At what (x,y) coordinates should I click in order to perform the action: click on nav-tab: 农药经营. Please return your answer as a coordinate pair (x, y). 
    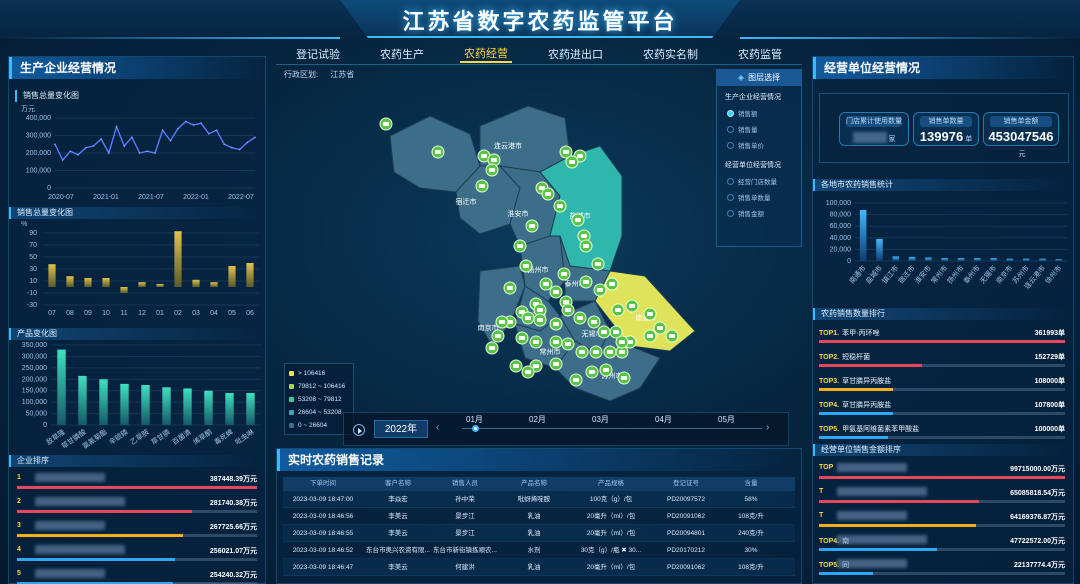
    Looking at the image, I should click on (486, 54).